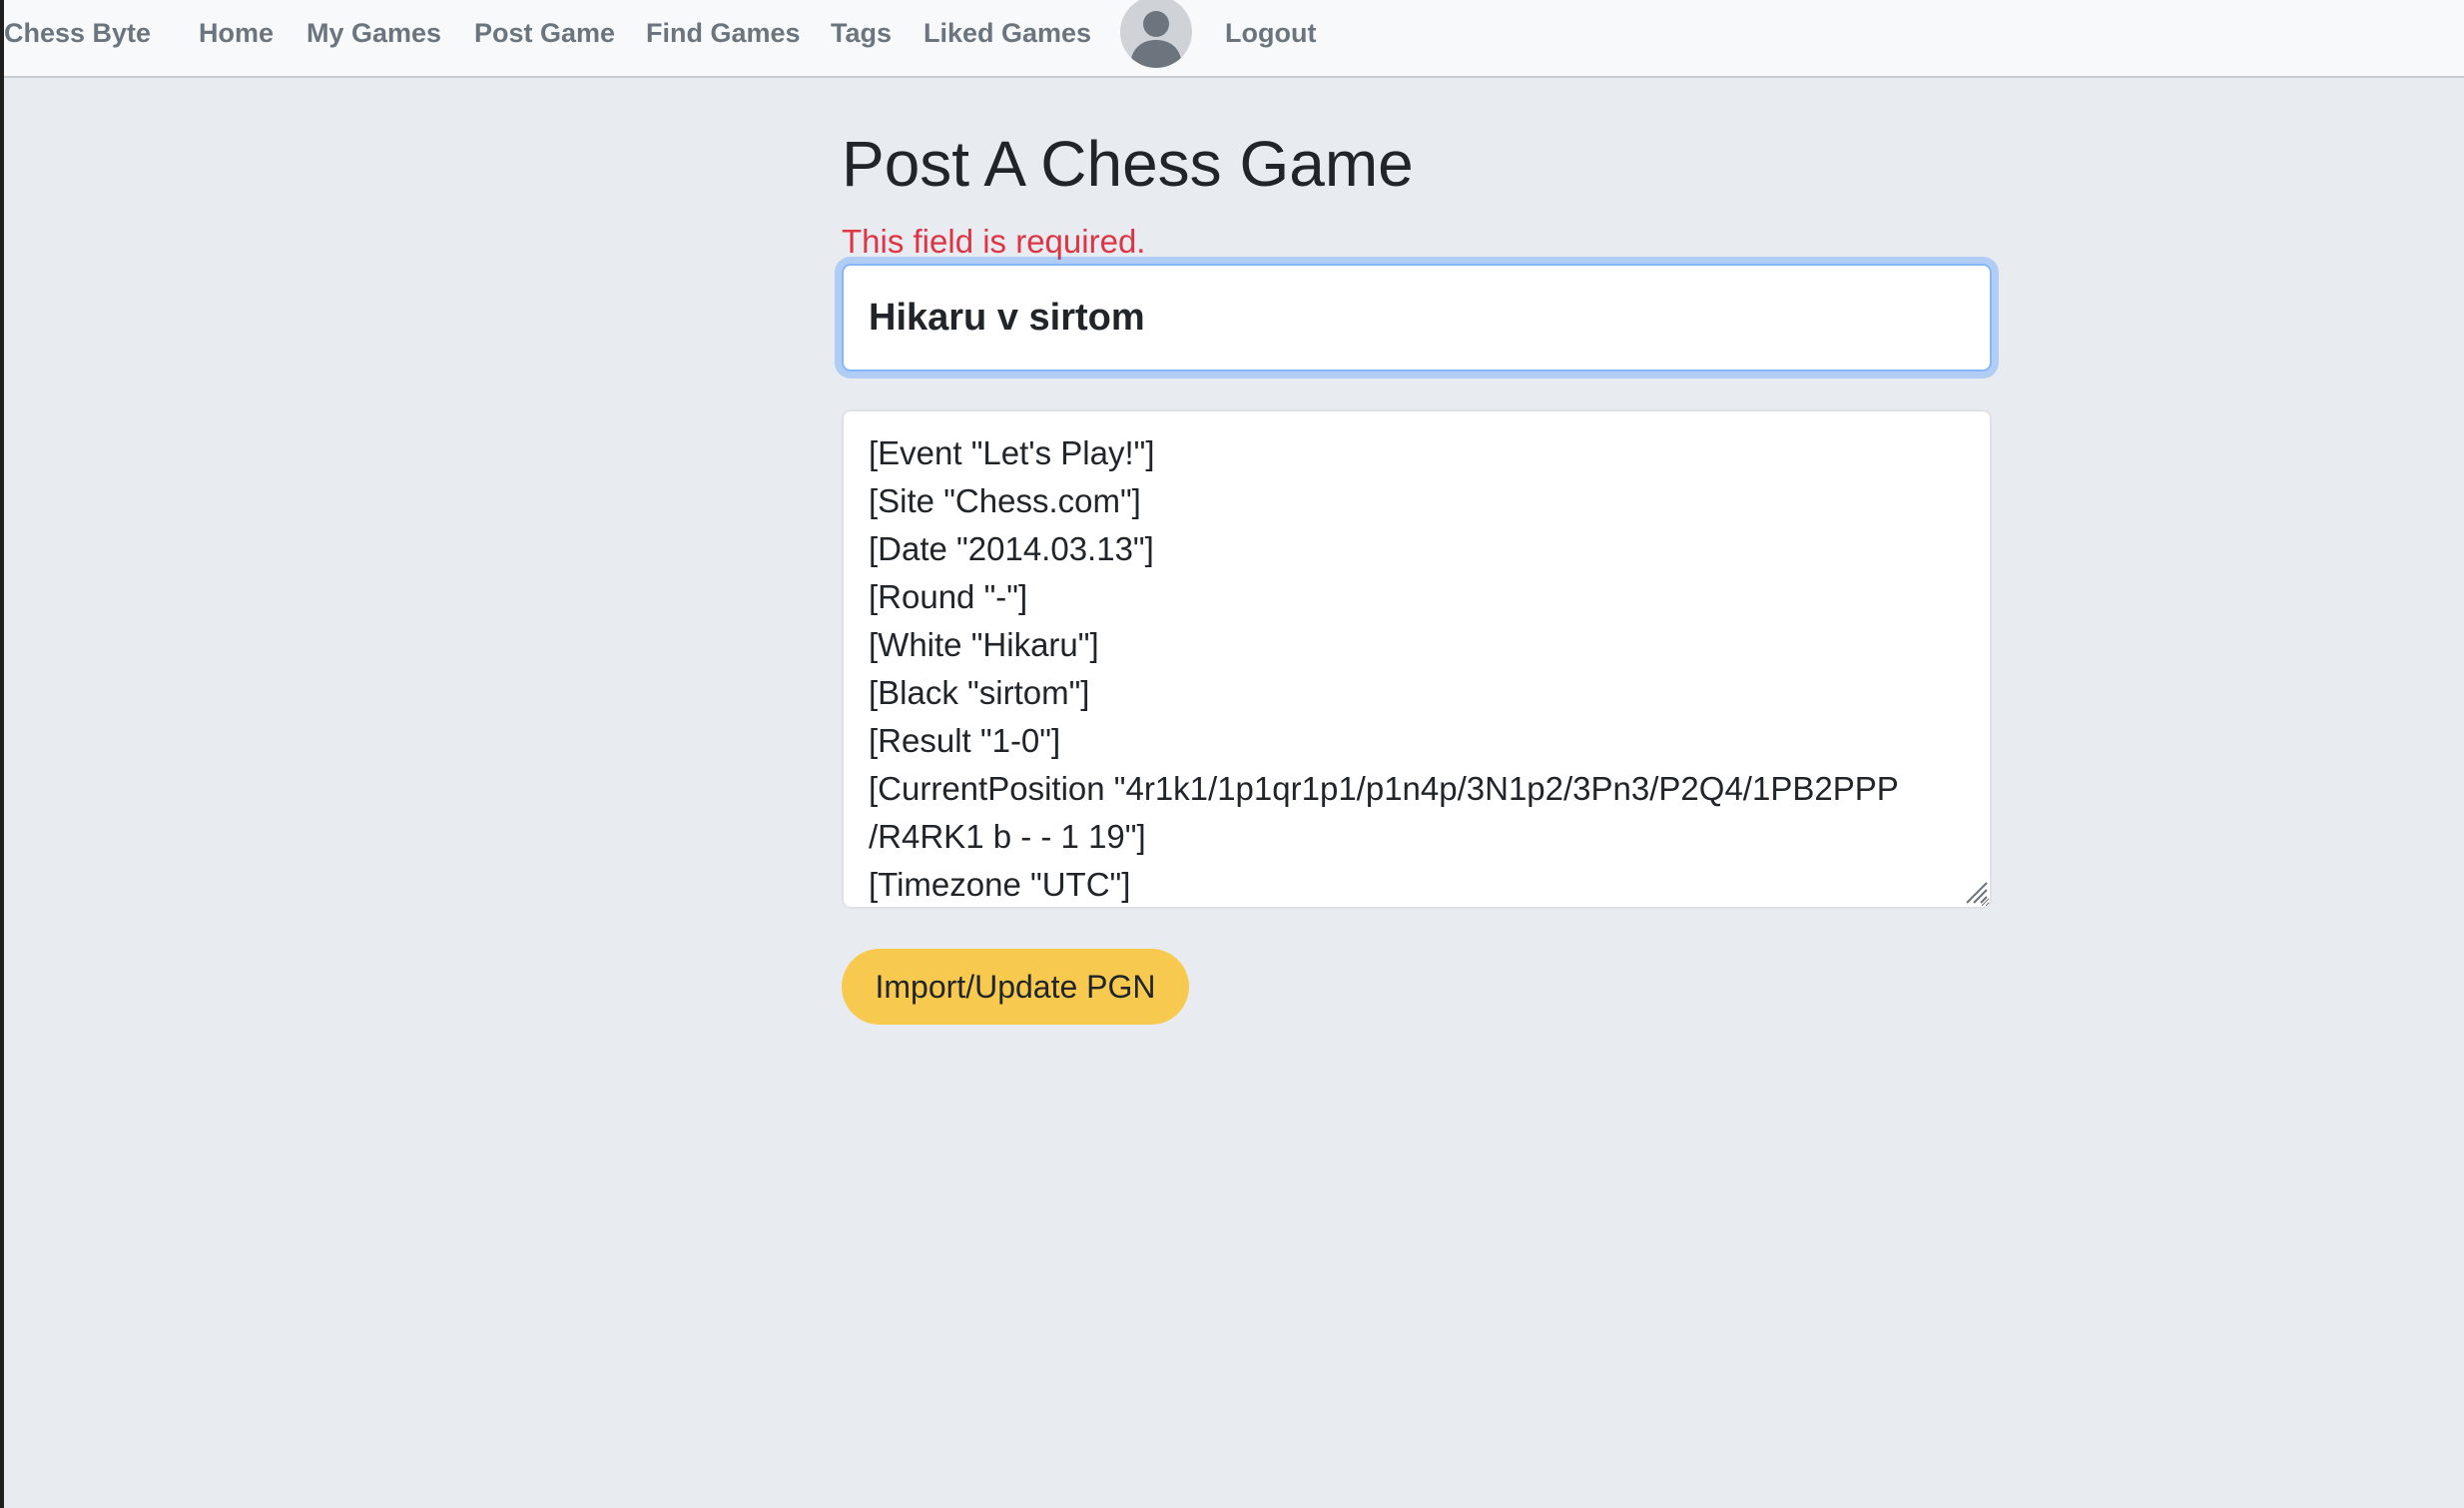 The image size is (2464, 1508). What do you see at coordinates (1128, 164) in the screenshot?
I see `page-title: Post A Chess Game` at bounding box center [1128, 164].